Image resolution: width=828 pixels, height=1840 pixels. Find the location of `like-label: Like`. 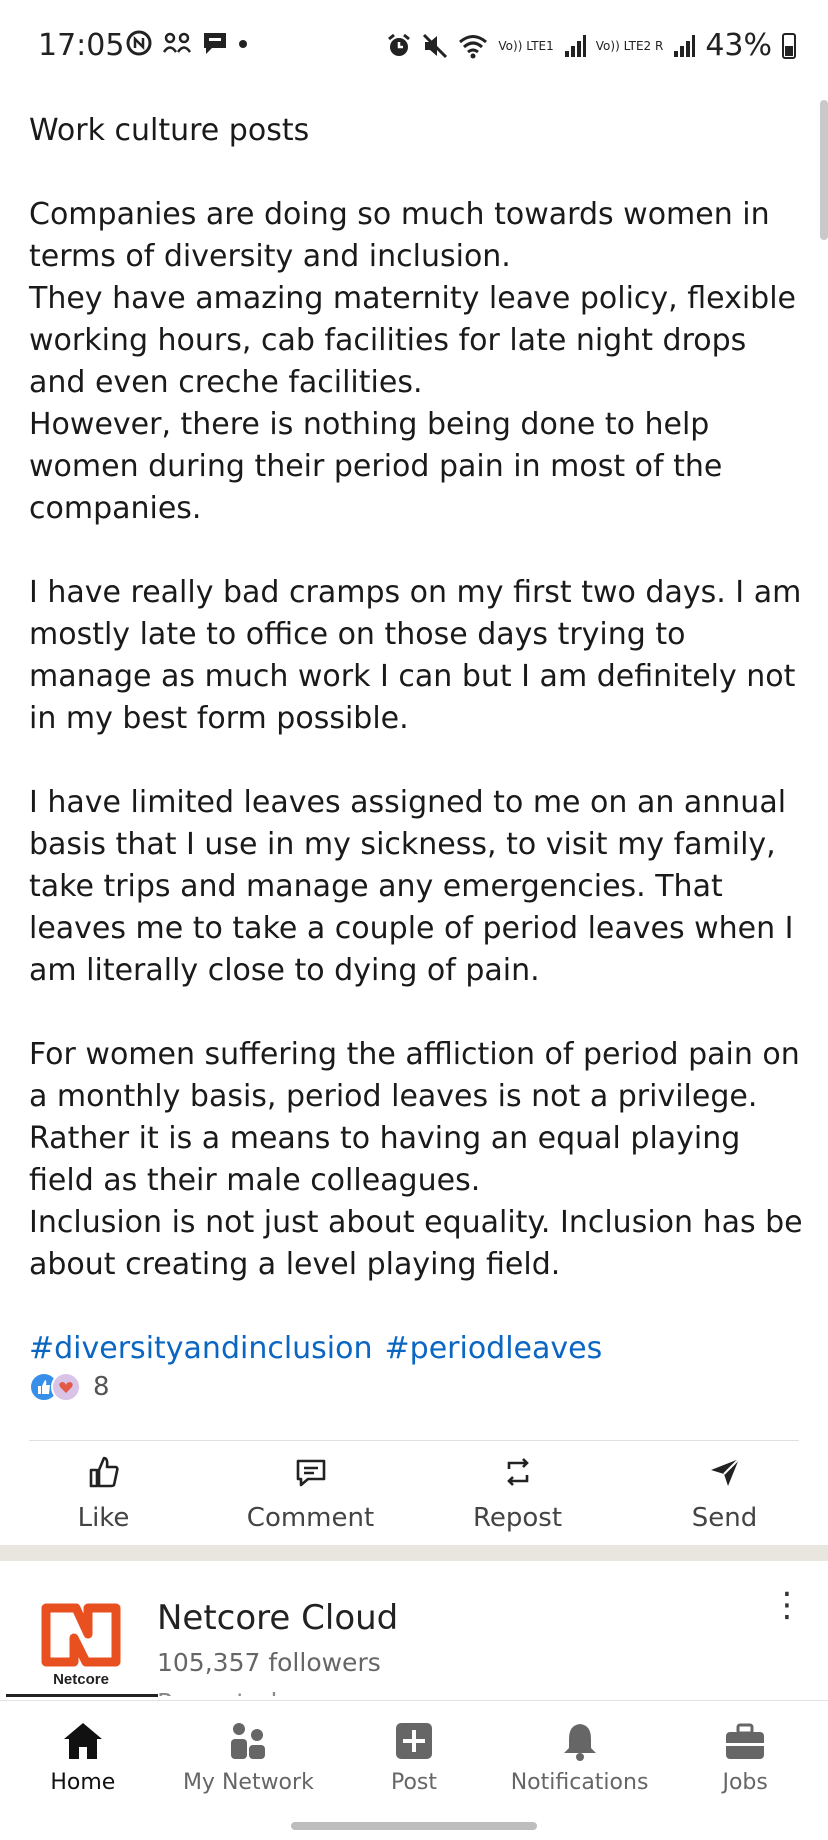

like-label: Like is located at coordinates (103, 1518).